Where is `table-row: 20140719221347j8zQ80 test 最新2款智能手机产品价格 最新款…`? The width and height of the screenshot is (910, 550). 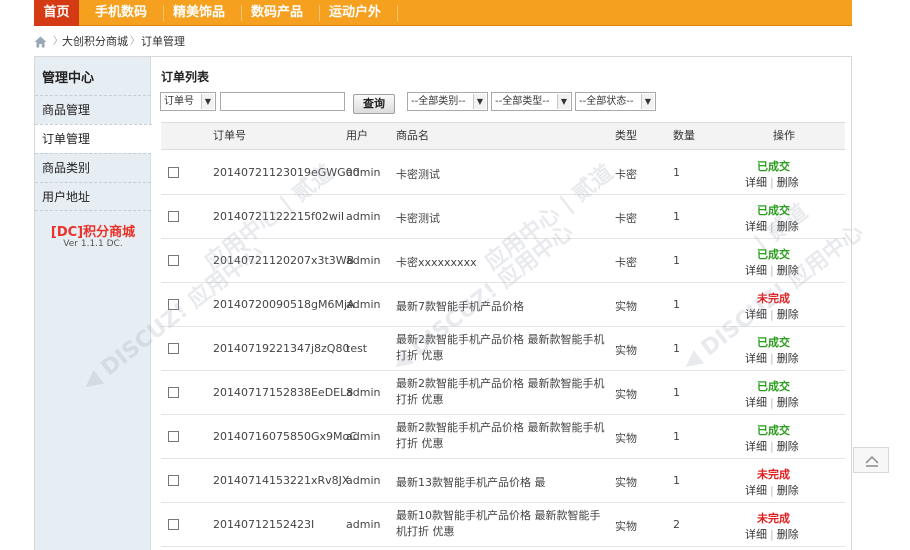
table-row: 20140719221347j8zQ80 test 最新2款智能手机产品价格 最新款… is located at coordinates (503, 349).